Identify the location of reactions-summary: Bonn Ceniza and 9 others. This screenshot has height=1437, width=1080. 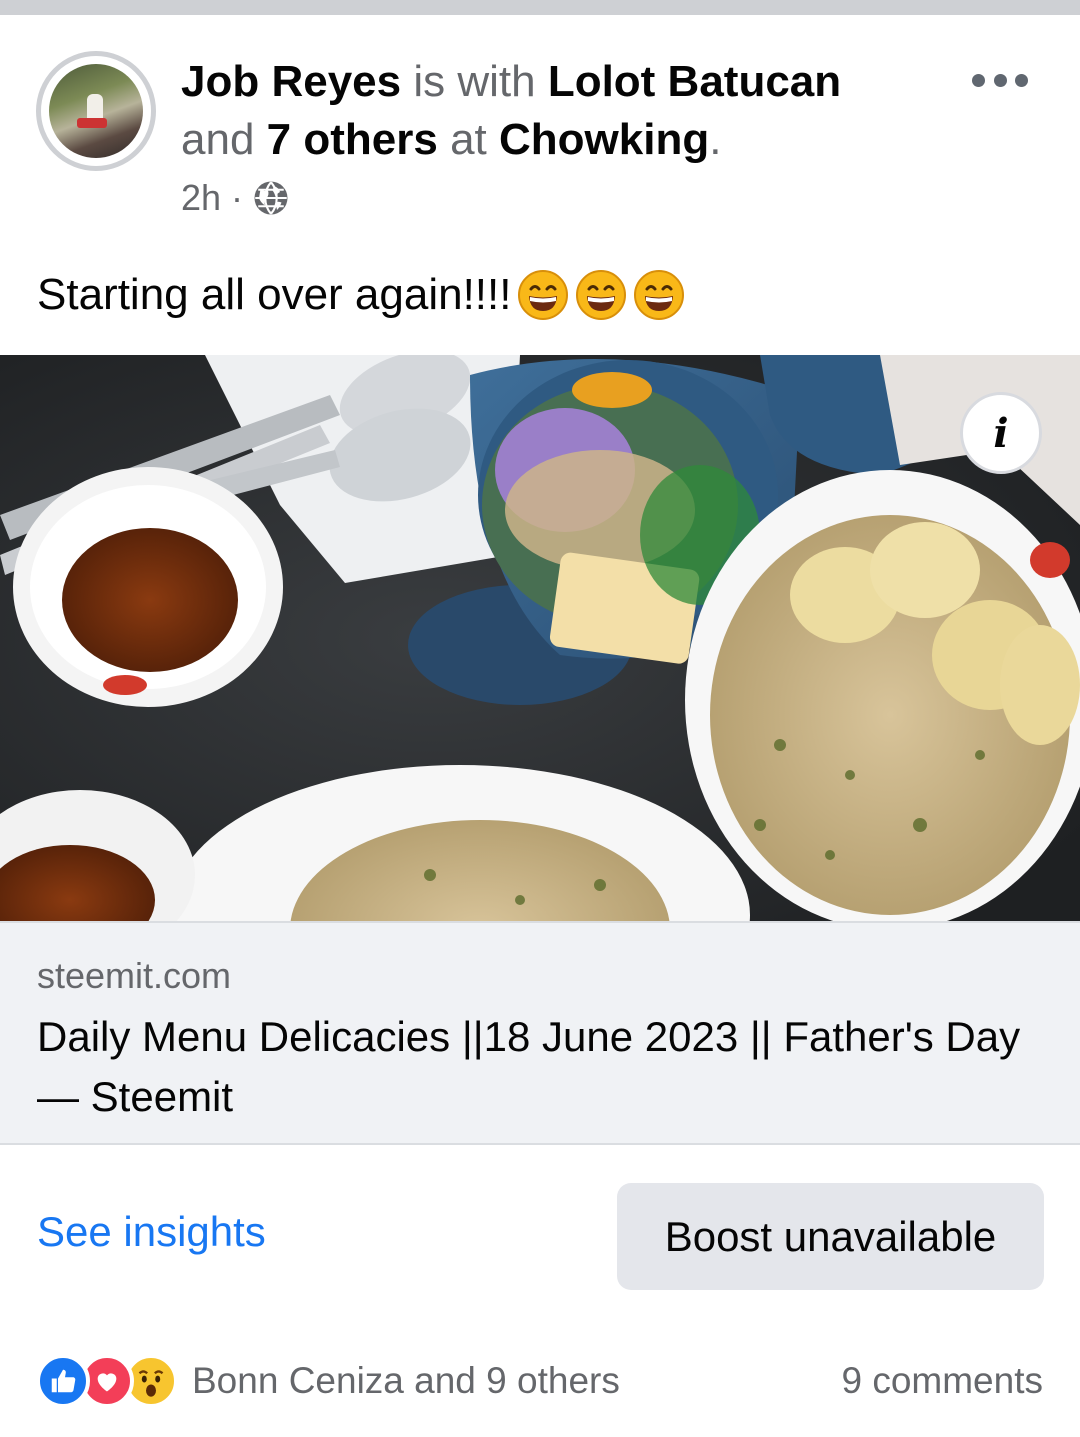
(328, 1381).